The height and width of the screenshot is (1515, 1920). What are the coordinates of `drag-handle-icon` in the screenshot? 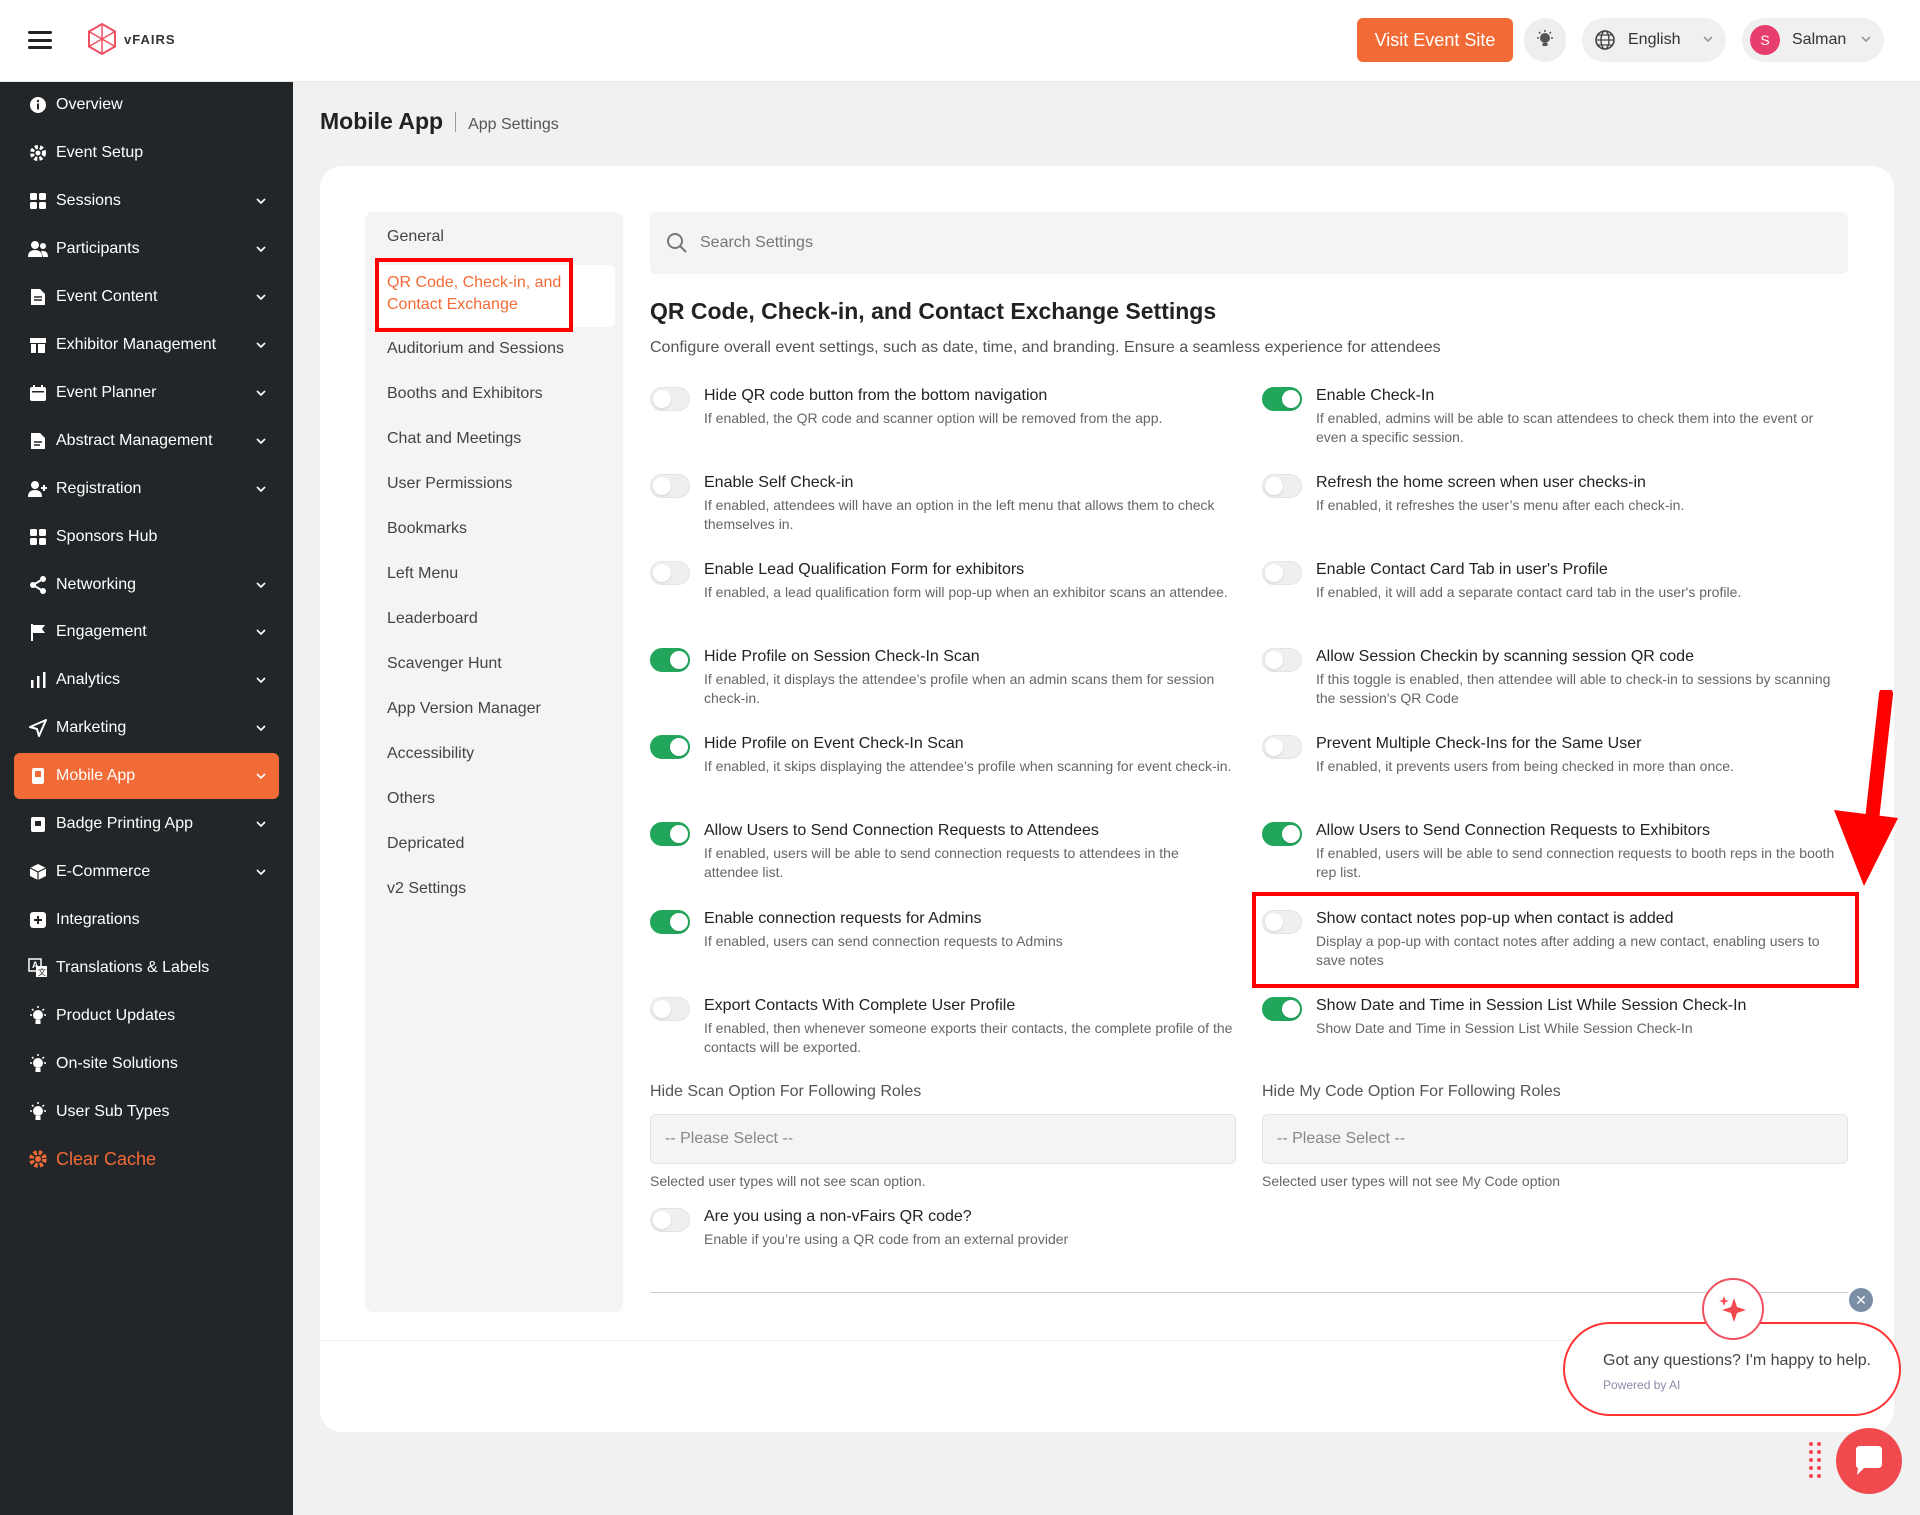 It's located at (1815, 1460).